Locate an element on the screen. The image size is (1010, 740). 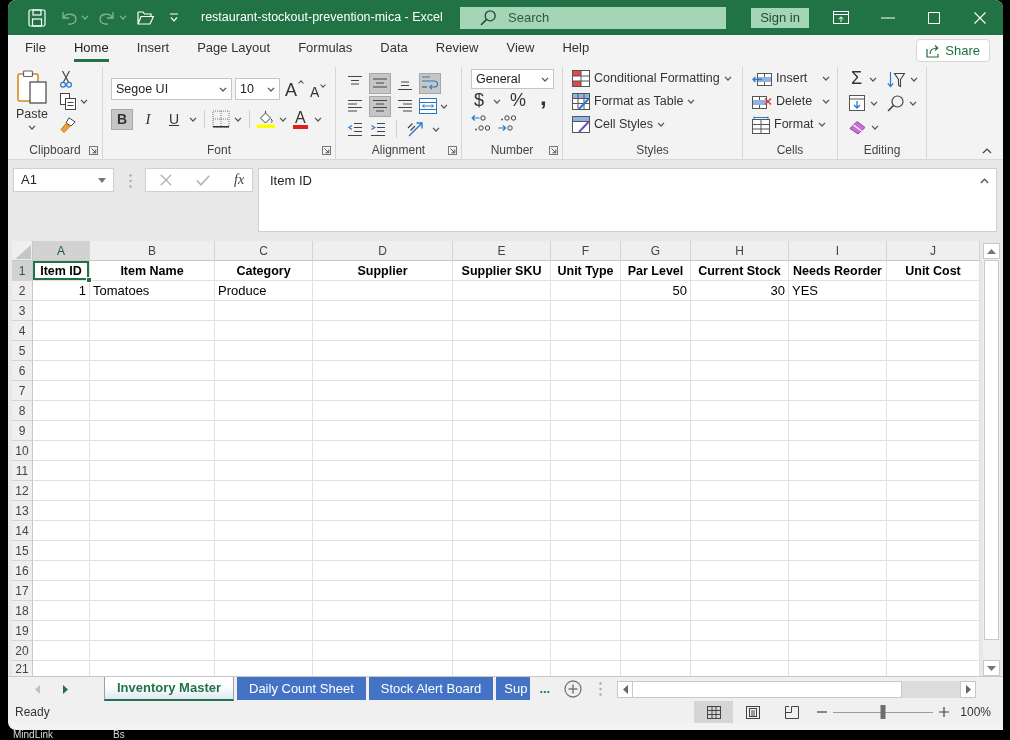
vertical-scrollbar is located at coordinates (991, 459).